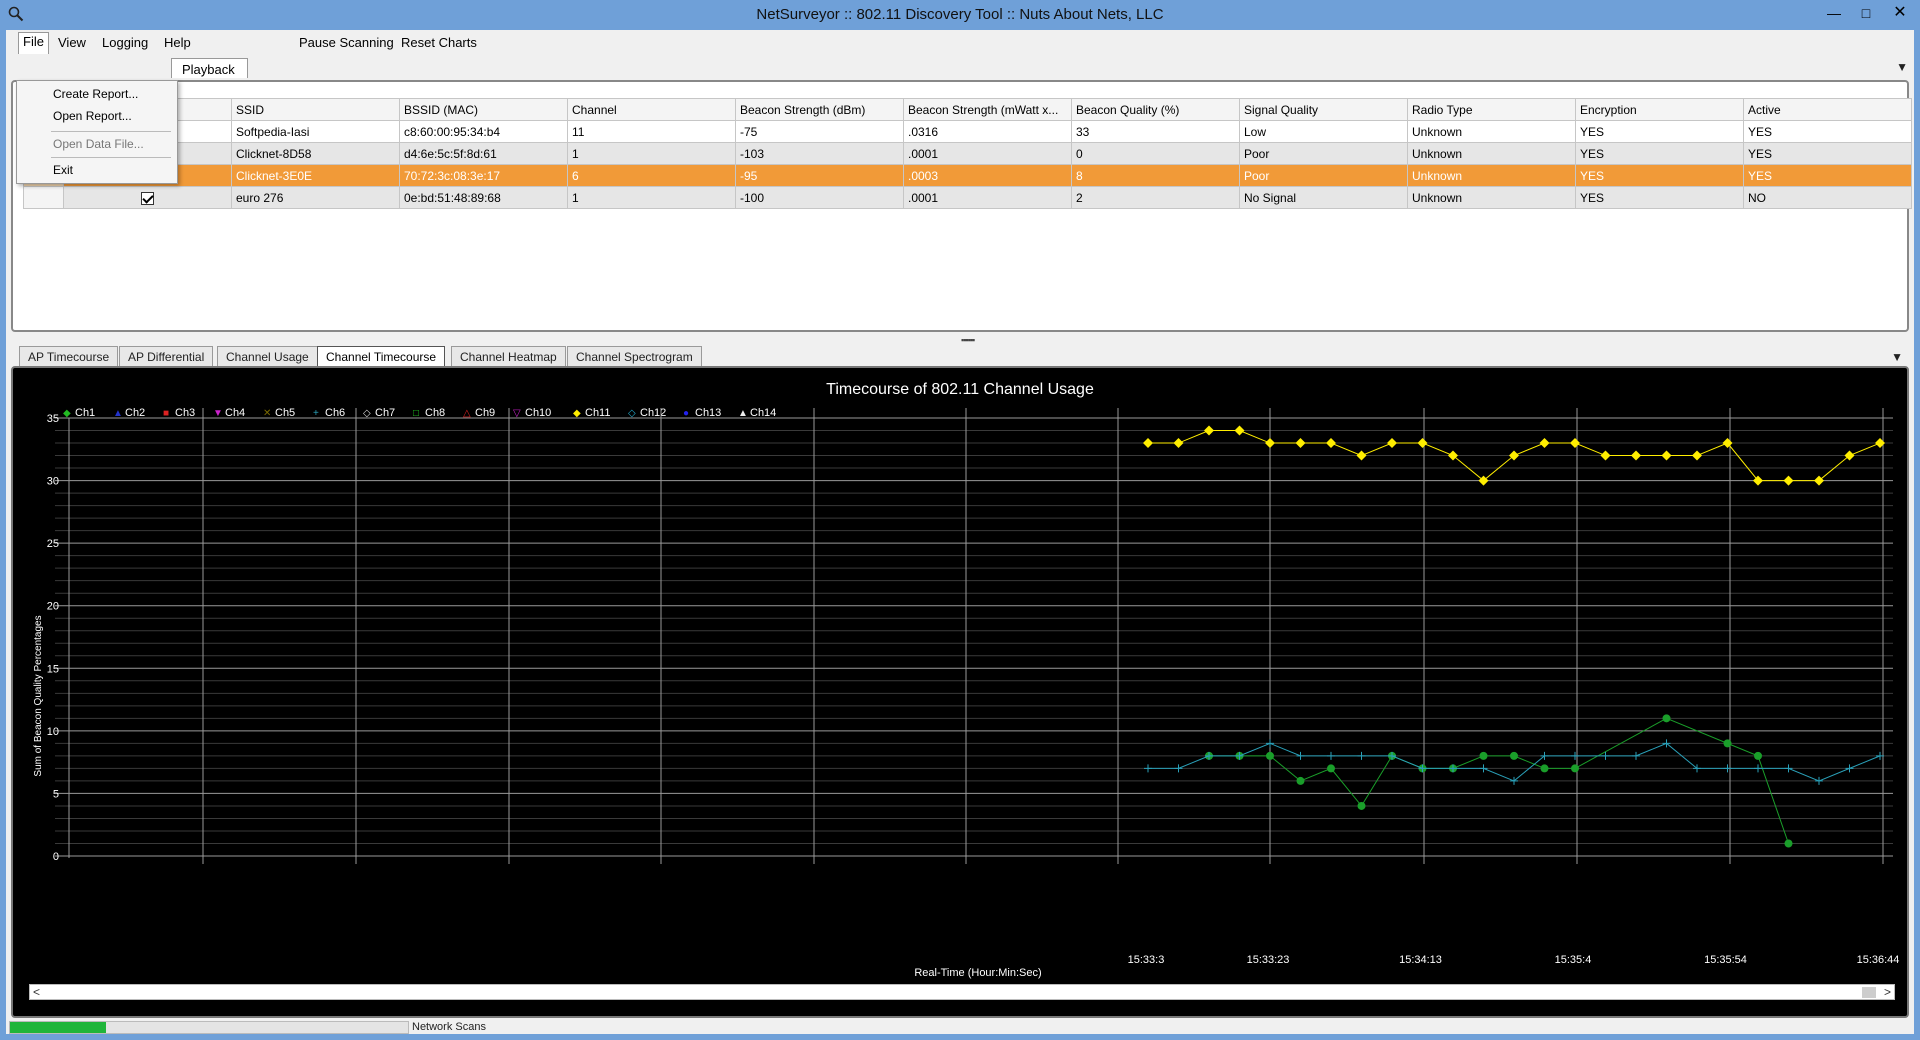 Image resolution: width=1920 pixels, height=1040 pixels. Describe the element at coordinates (987, 175) in the screenshot. I see `cell-mwatt: .0003` at that location.